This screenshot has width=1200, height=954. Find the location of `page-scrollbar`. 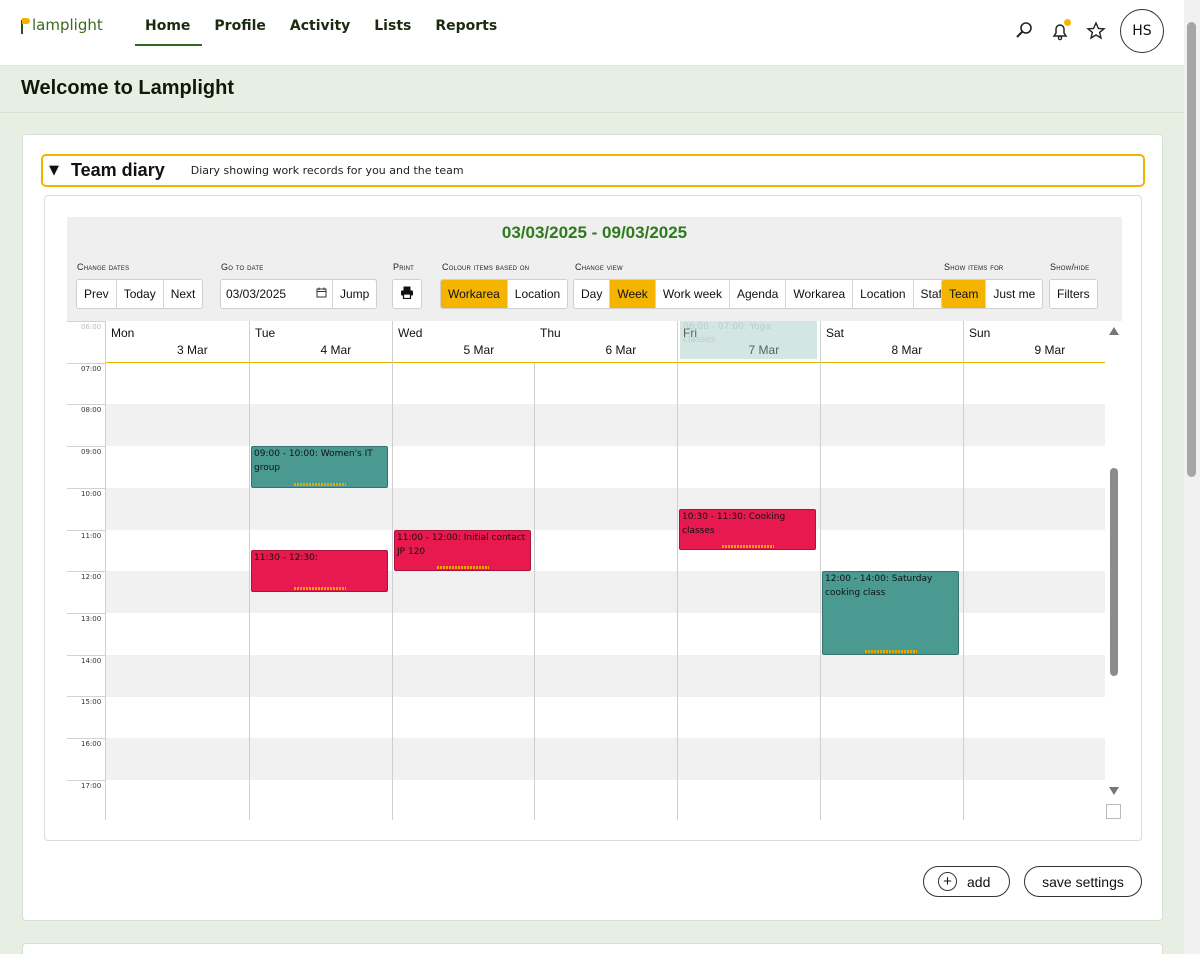

page-scrollbar is located at coordinates (1192, 477).